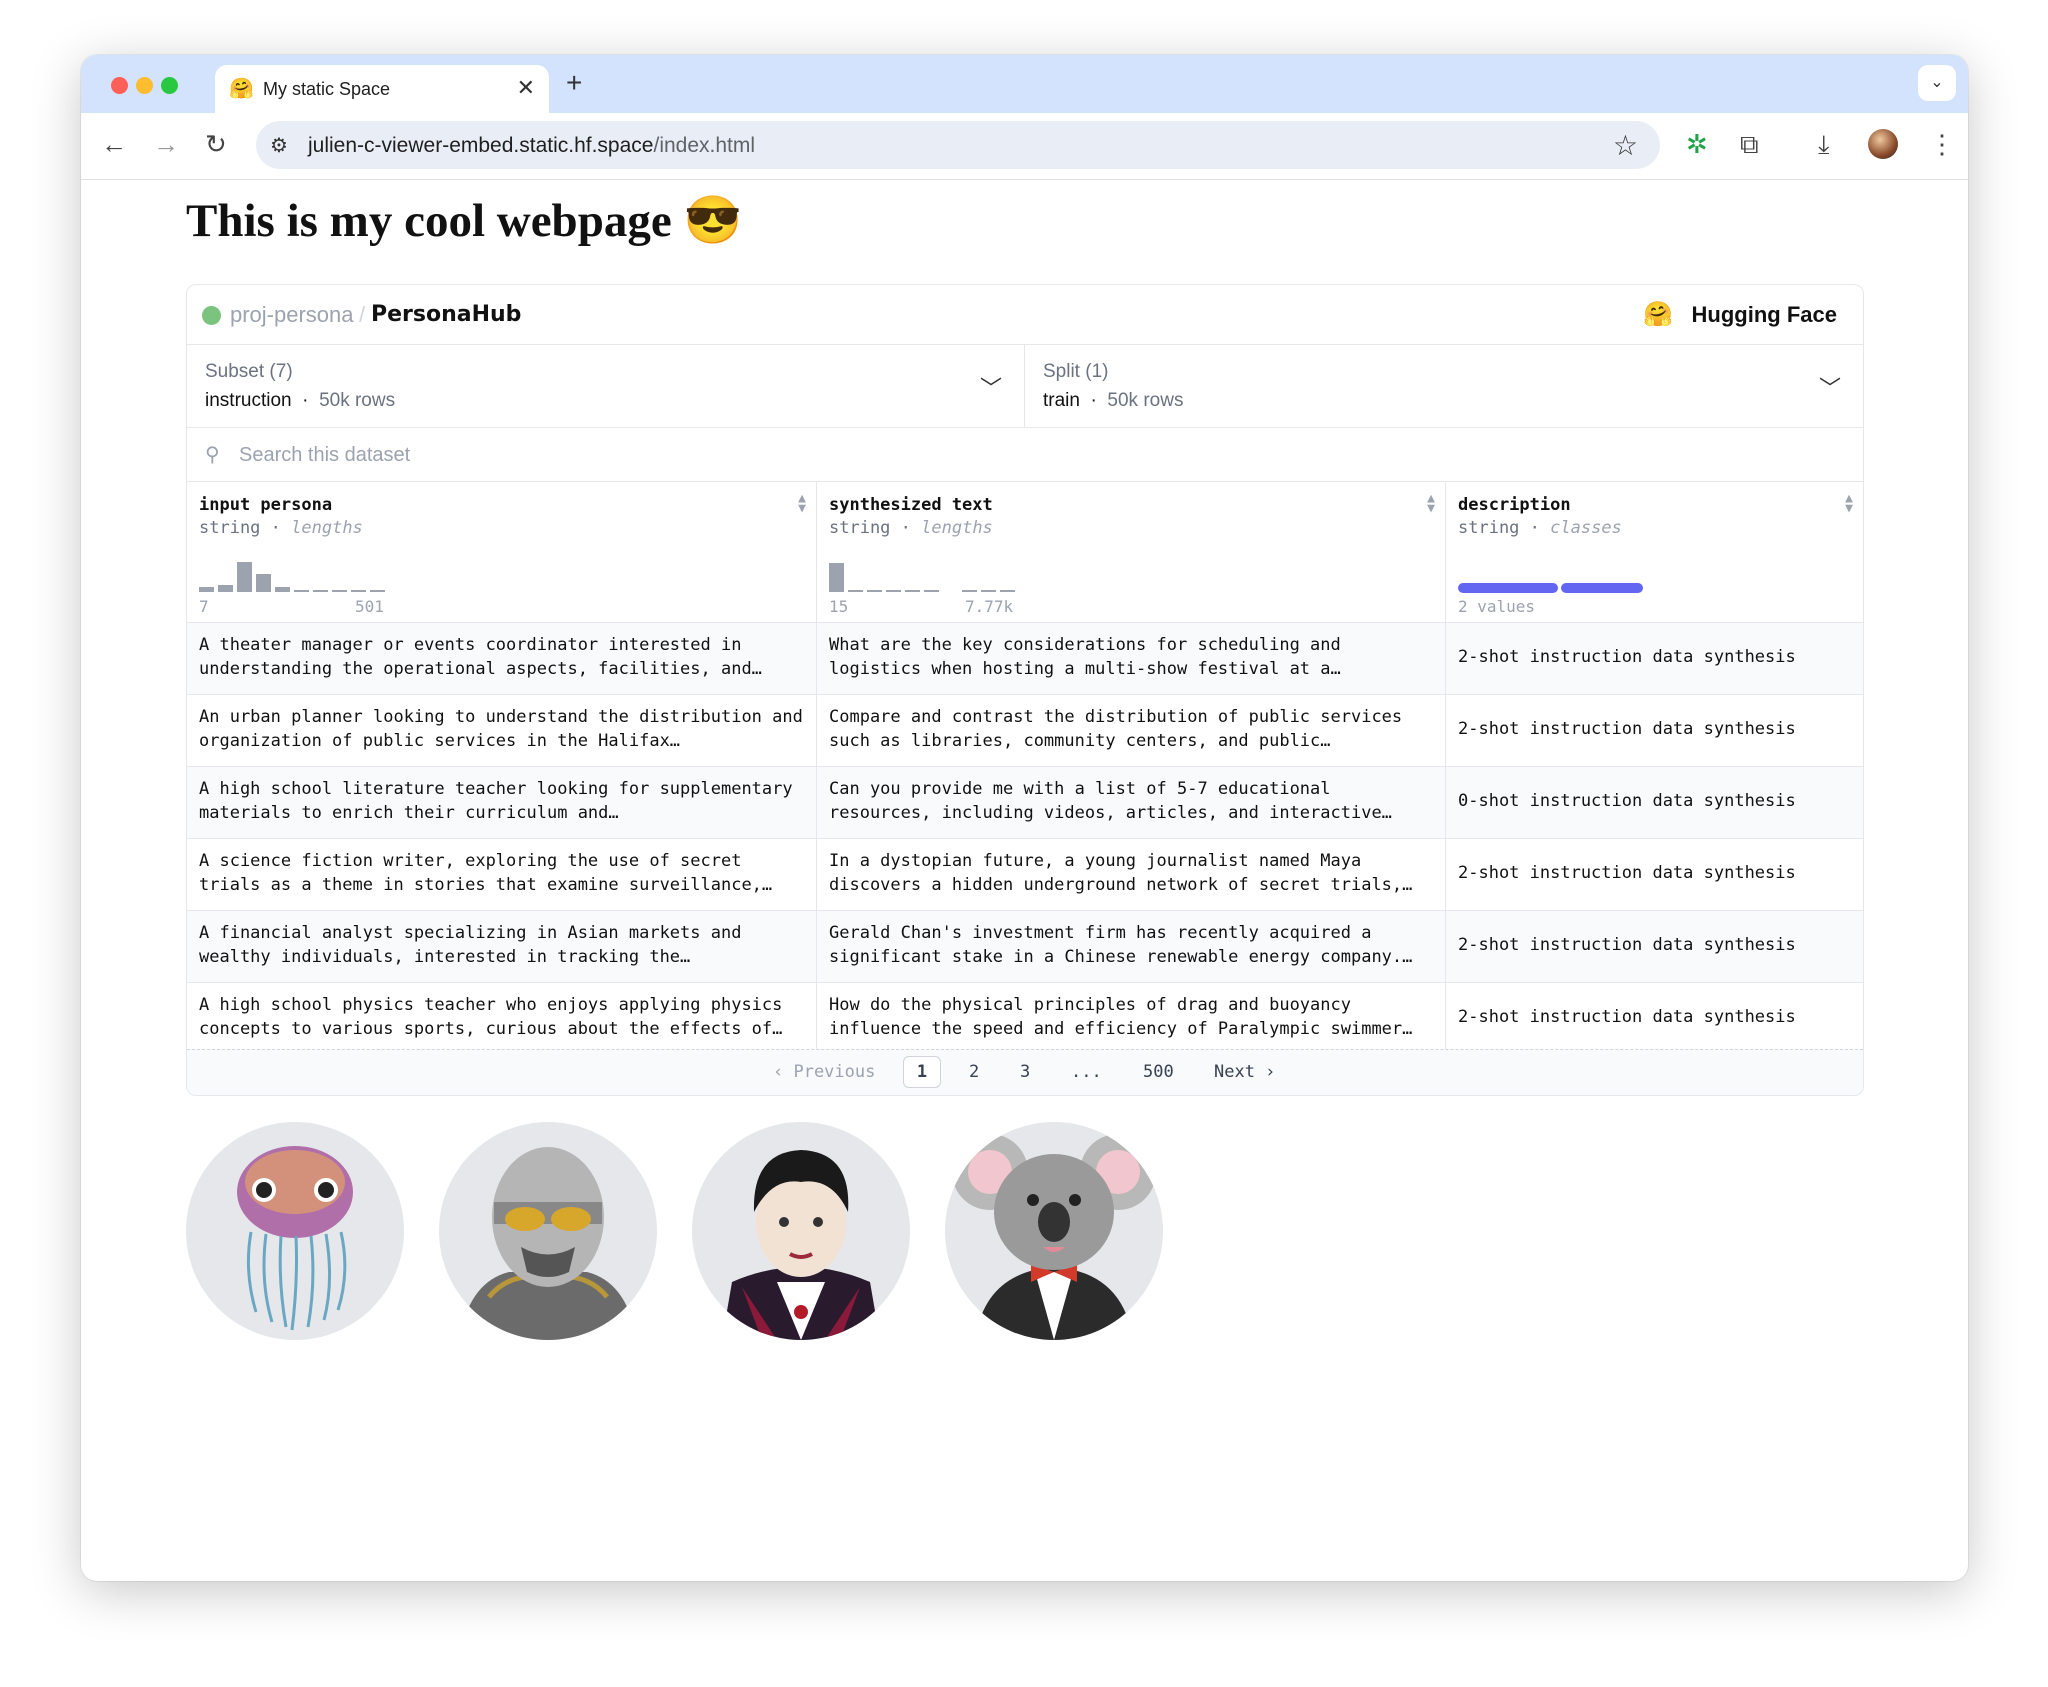  I want to click on org-link: proj-persona, so click(292, 315).